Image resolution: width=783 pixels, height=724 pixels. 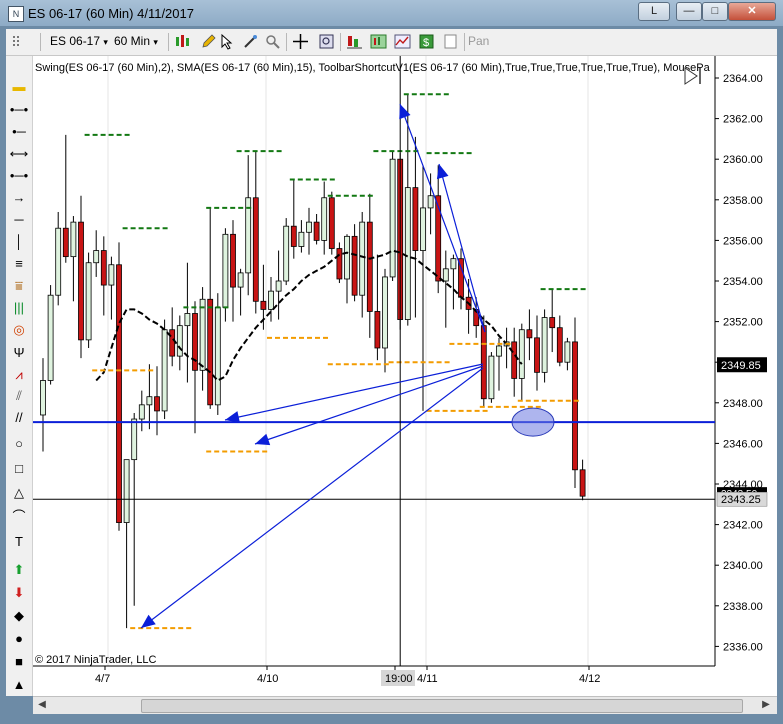 What do you see at coordinates (19, 593) in the screenshot?
I see `arrow-down-icon: ⬇` at bounding box center [19, 593].